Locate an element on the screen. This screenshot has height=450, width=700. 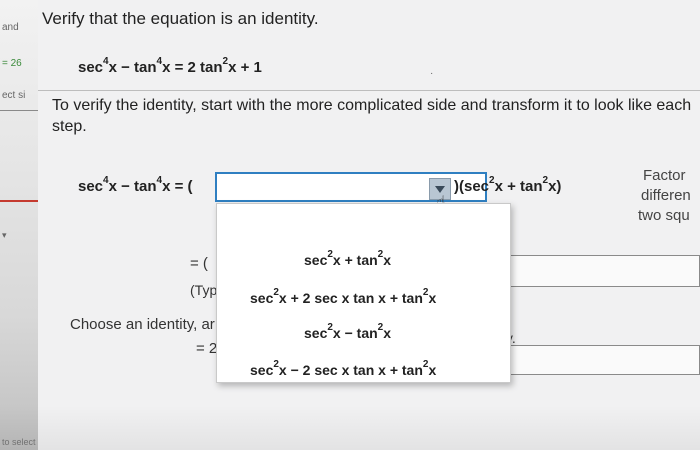
strip-text-number: = 26 is located at coordinates (12, 63).